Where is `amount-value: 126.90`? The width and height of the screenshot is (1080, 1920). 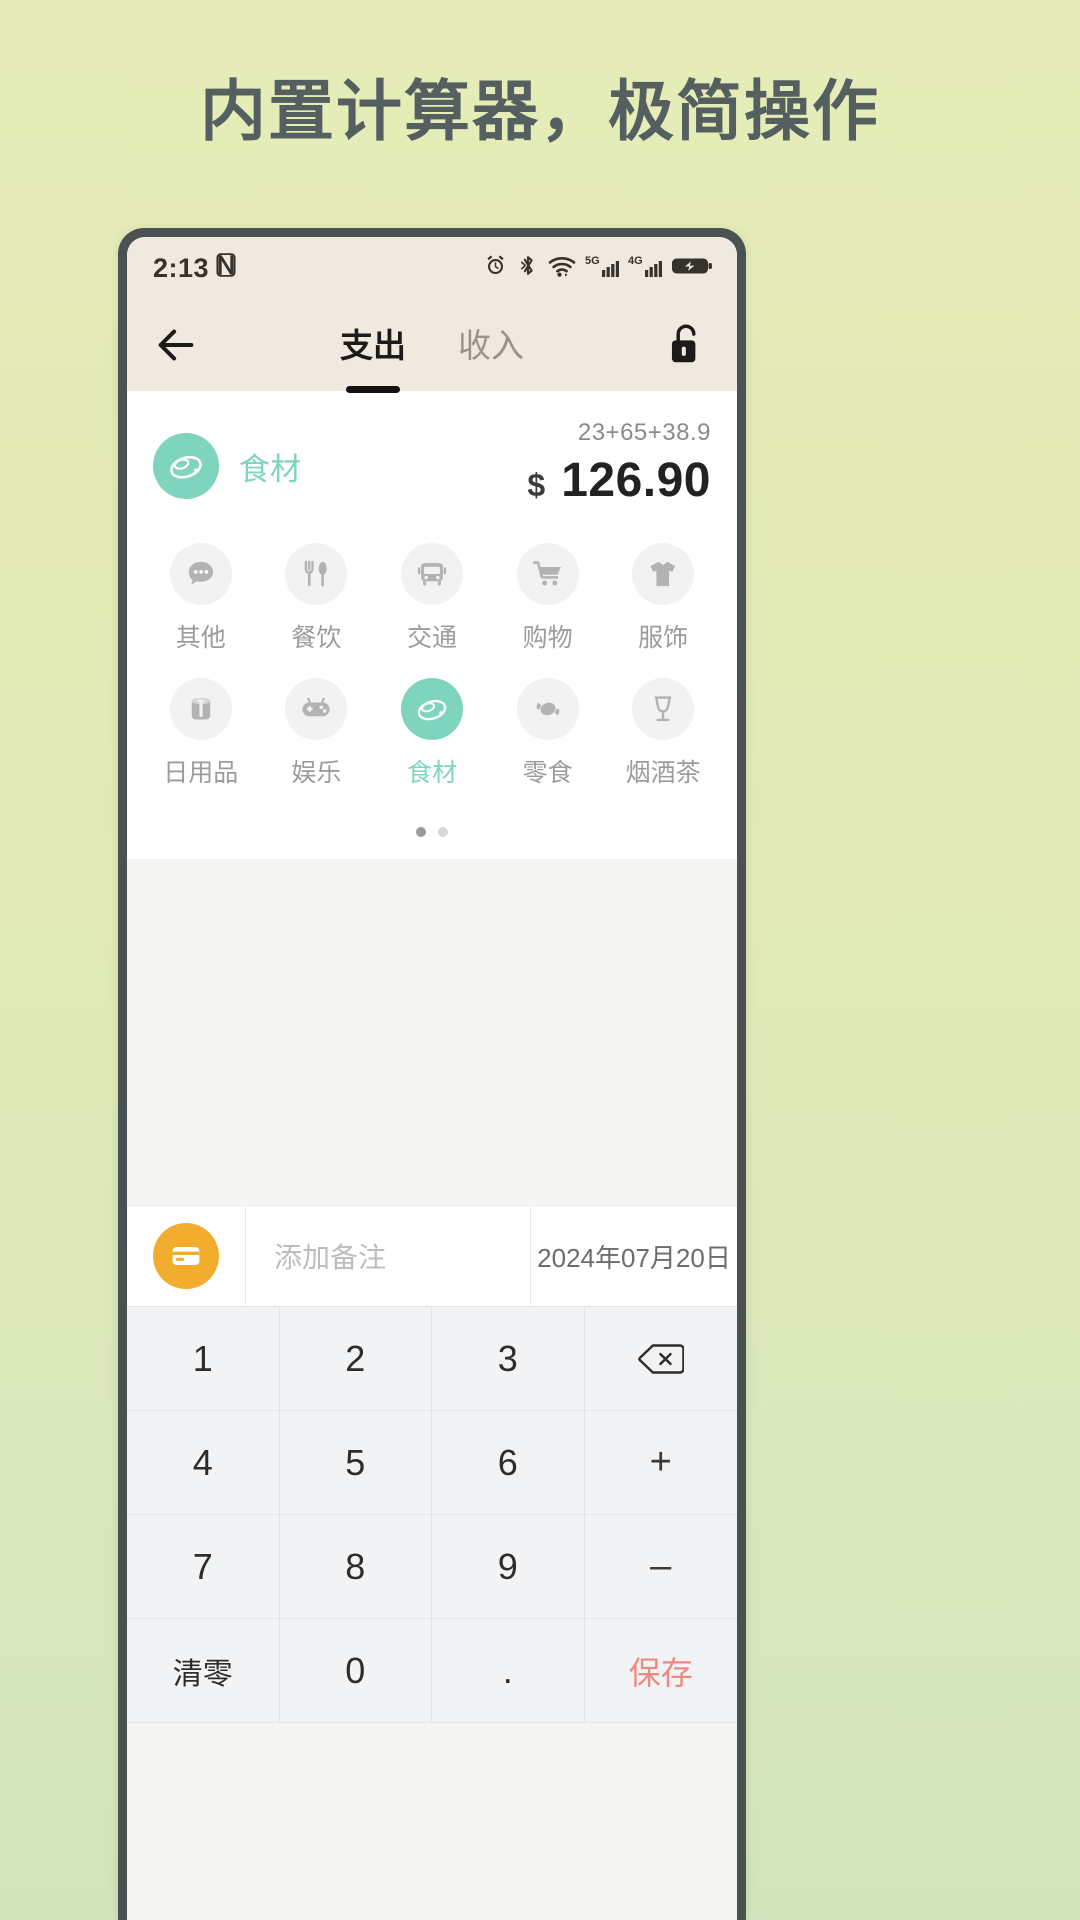
amount-value: 126.90 is located at coordinates (636, 480).